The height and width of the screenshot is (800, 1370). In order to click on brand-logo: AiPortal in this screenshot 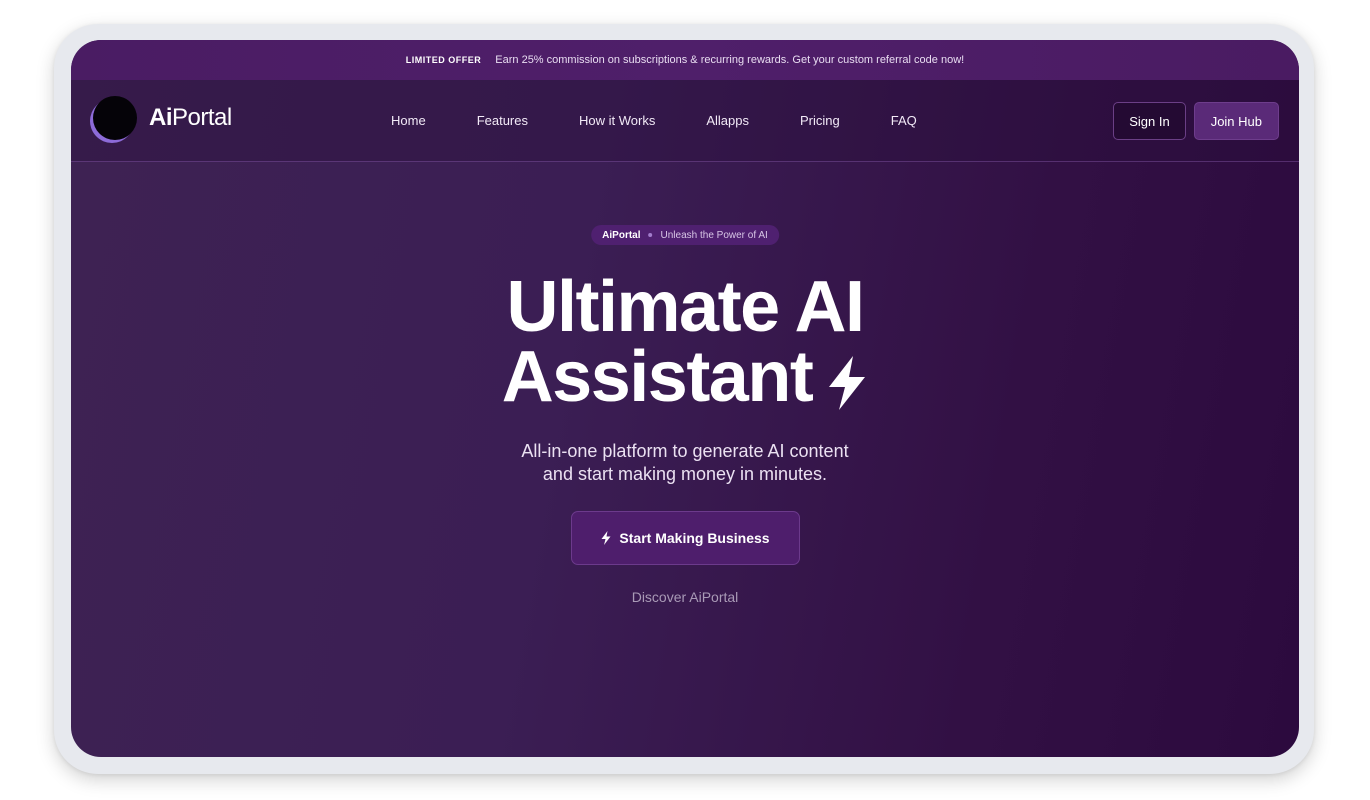, I will do `click(162, 118)`.